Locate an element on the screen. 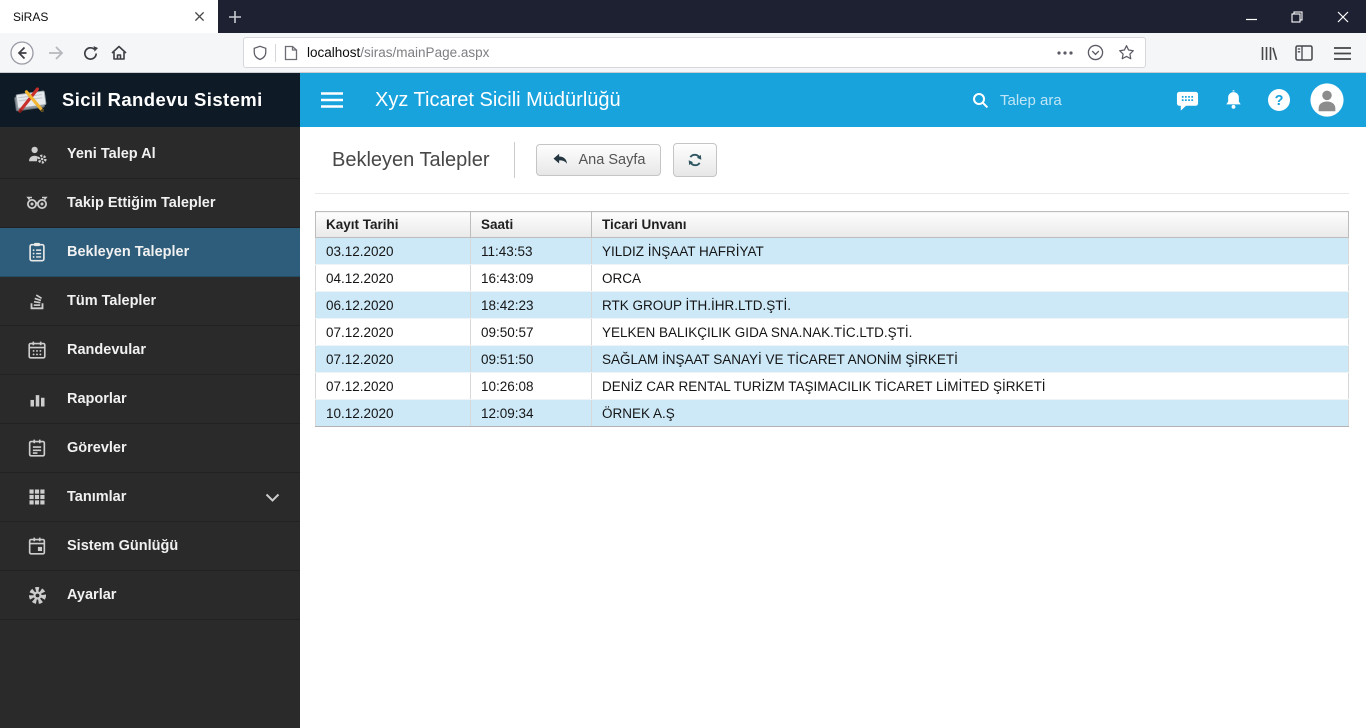  brand-title: Sicil Randevu Sistemi is located at coordinates (162, 99).